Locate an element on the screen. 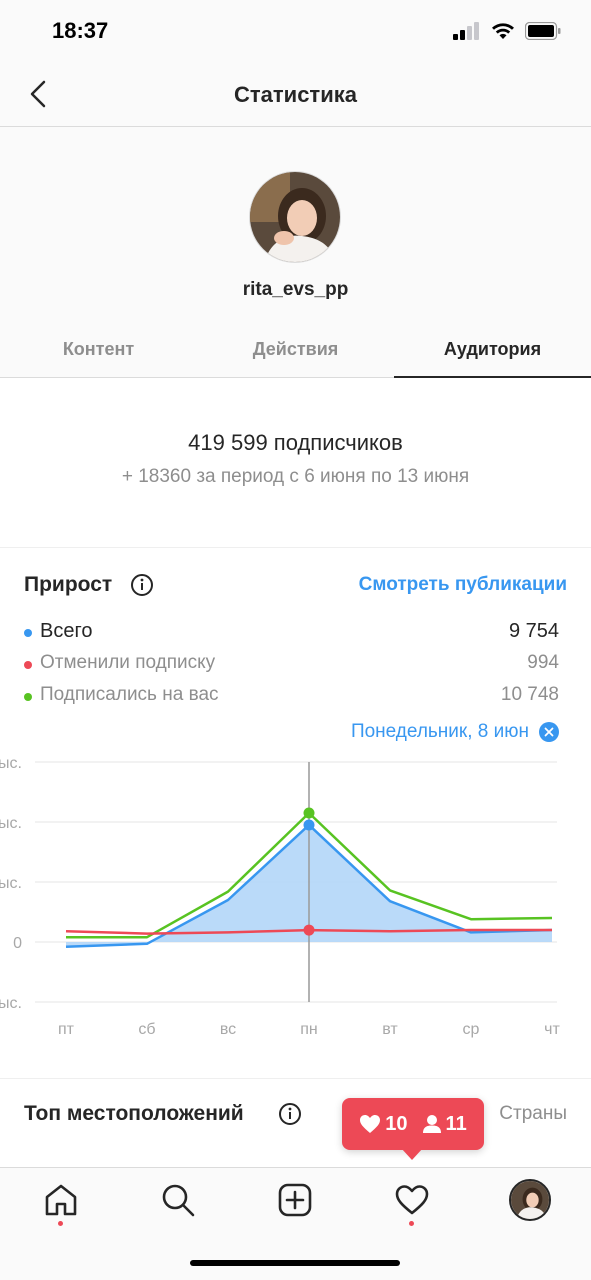  growth-title: Прирост is located at coordinates (68, 584).